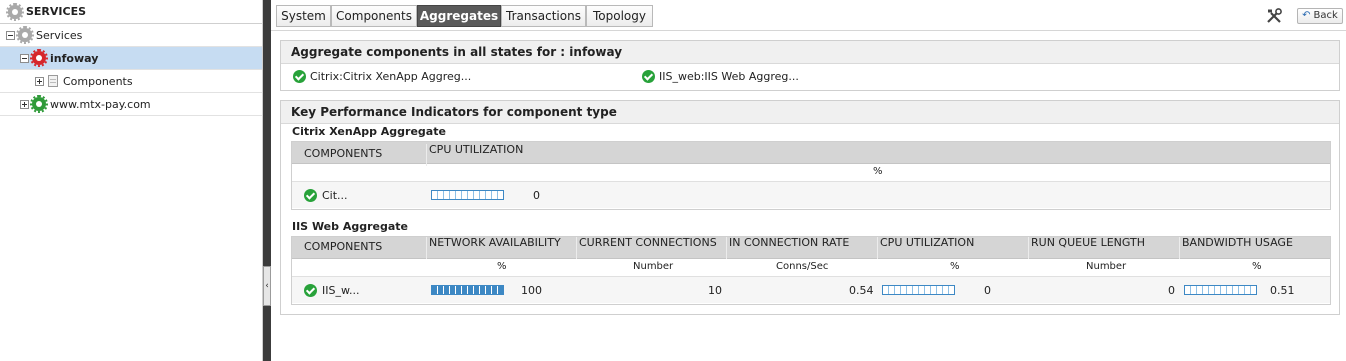 The image size is (1346, 361). What do you see at coordinates (131, 12) in the screenshot?
I see `sidebar-header: SERVICES` at bounding box center [131, 12].